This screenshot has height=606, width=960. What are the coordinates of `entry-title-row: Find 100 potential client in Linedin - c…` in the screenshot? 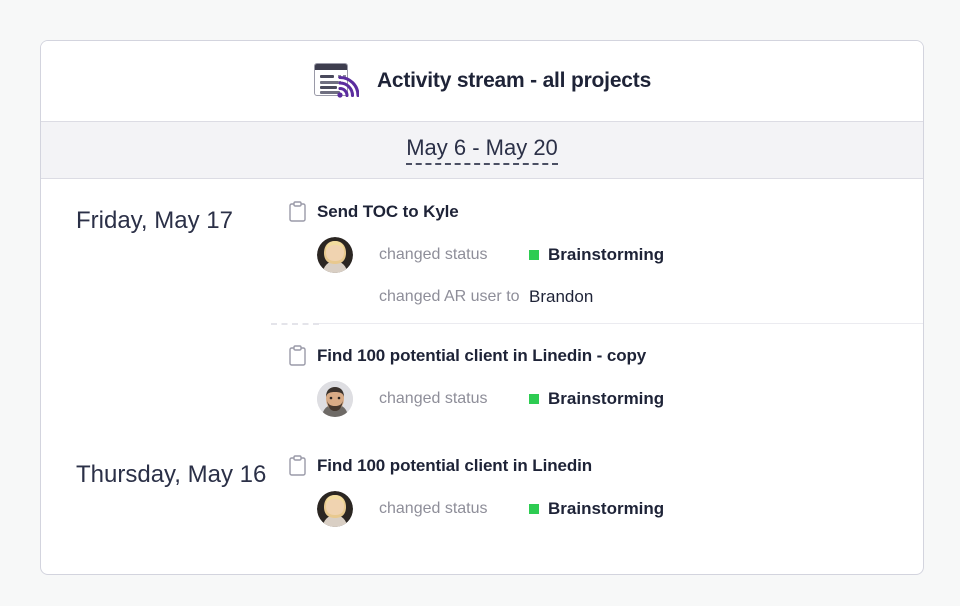 It's located at (606, 355).